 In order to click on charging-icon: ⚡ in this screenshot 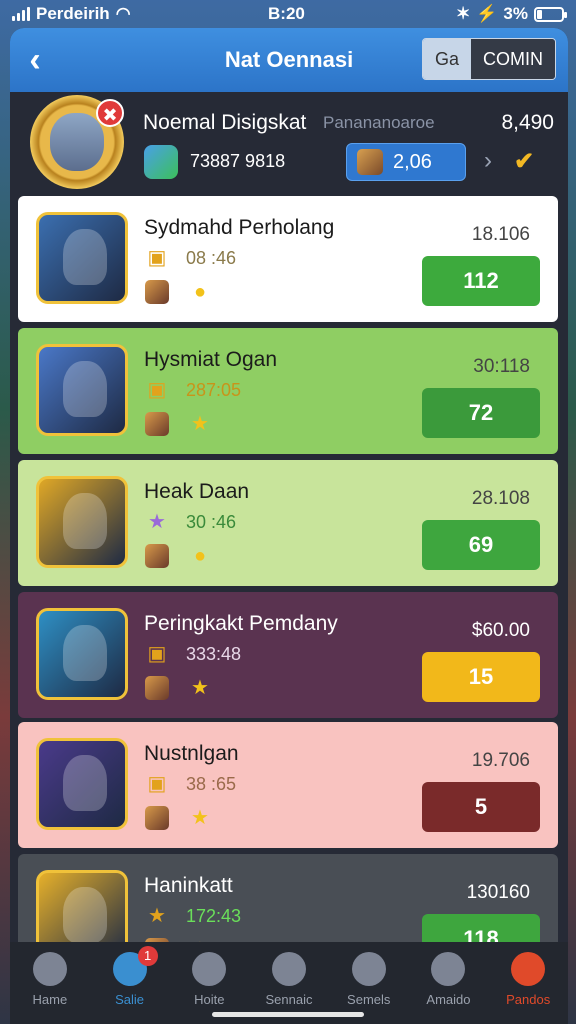, I will do `click(487, 13)`.